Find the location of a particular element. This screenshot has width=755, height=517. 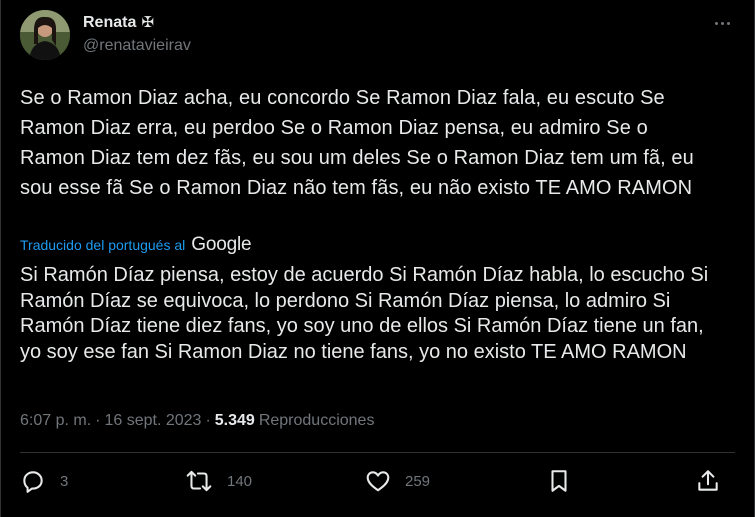

action-bar: 3 140 259 is located at coordinates (373, 484).